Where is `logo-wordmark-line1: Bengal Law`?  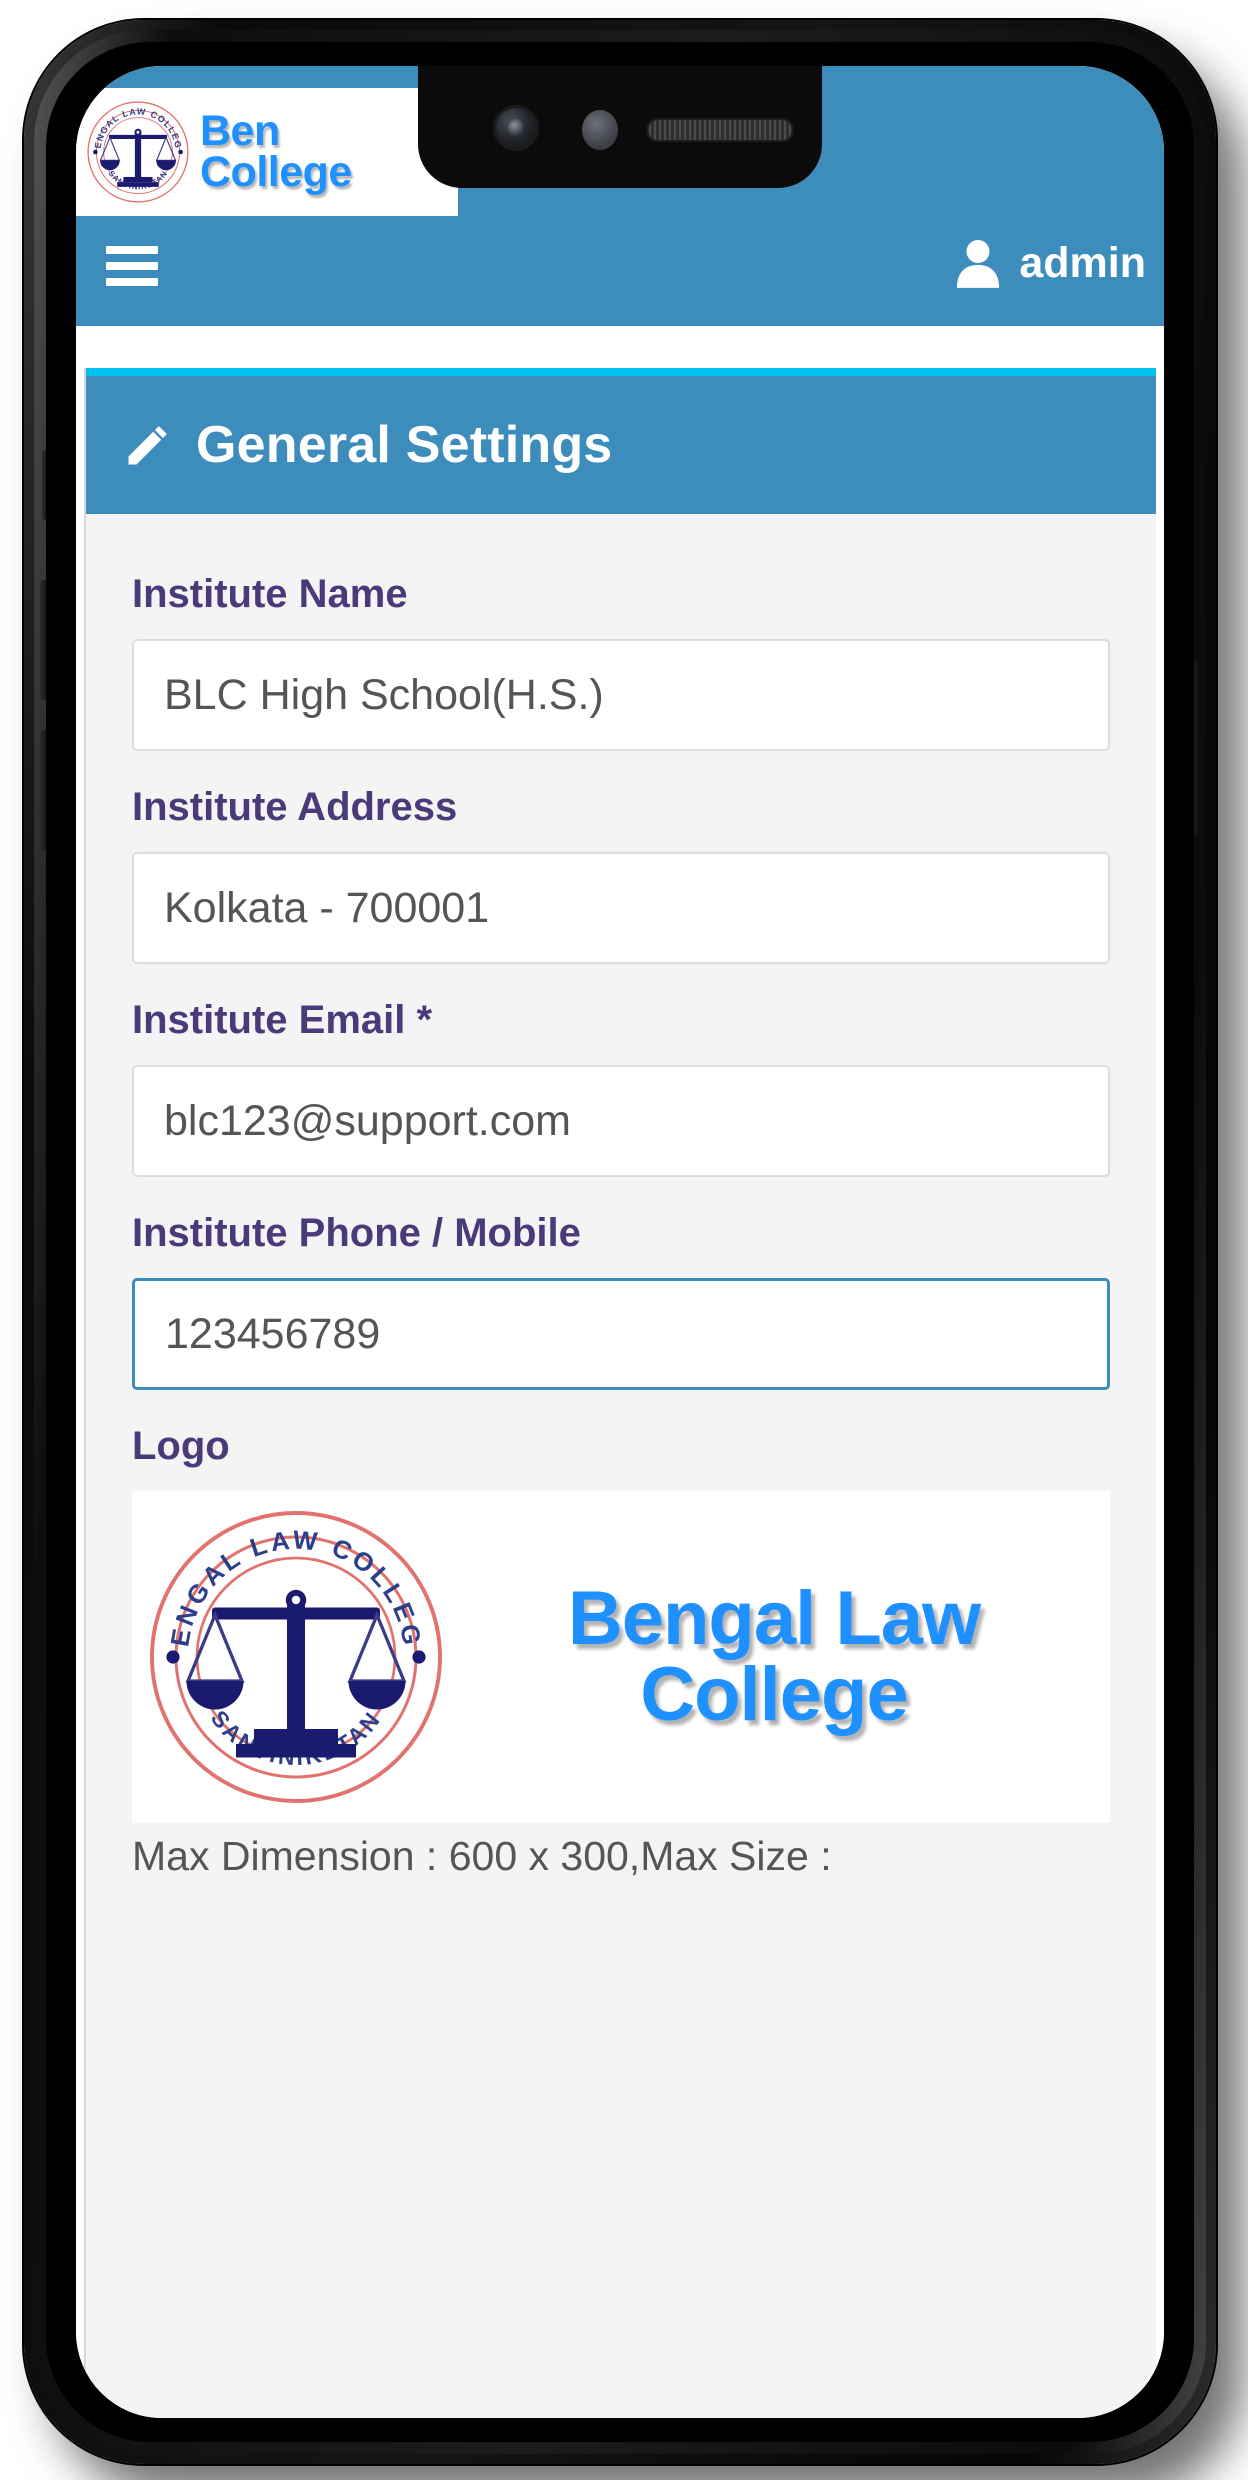 logo-wordmark-line1: Bengal Law is located at coordinates (774, 1618).